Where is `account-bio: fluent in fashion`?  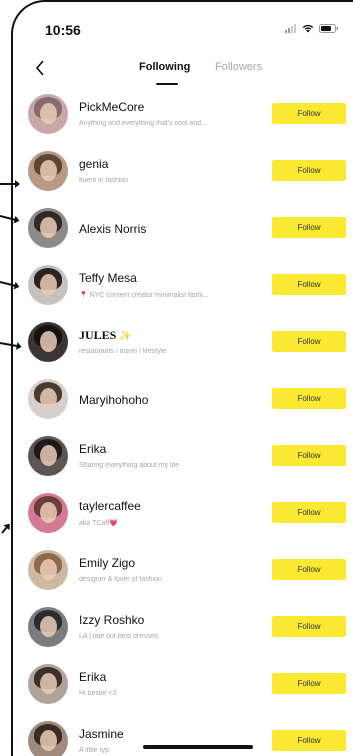 account-bio: fluent in fashion is located at coordinates (104, 180).